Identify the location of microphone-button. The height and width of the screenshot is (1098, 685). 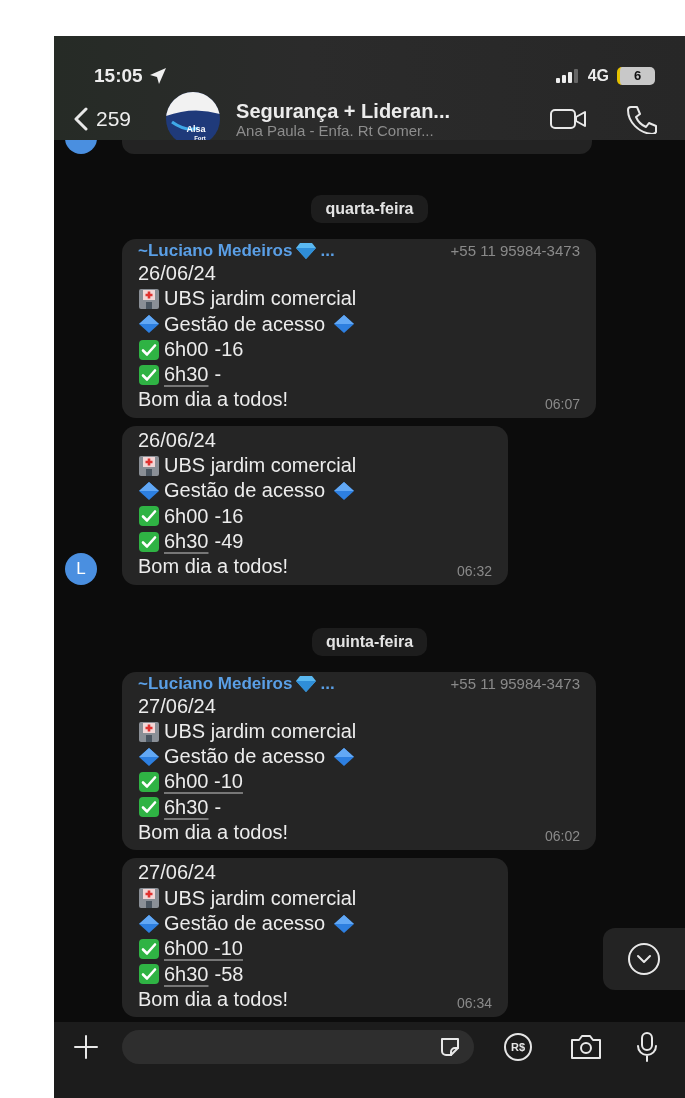
(647, 1047).